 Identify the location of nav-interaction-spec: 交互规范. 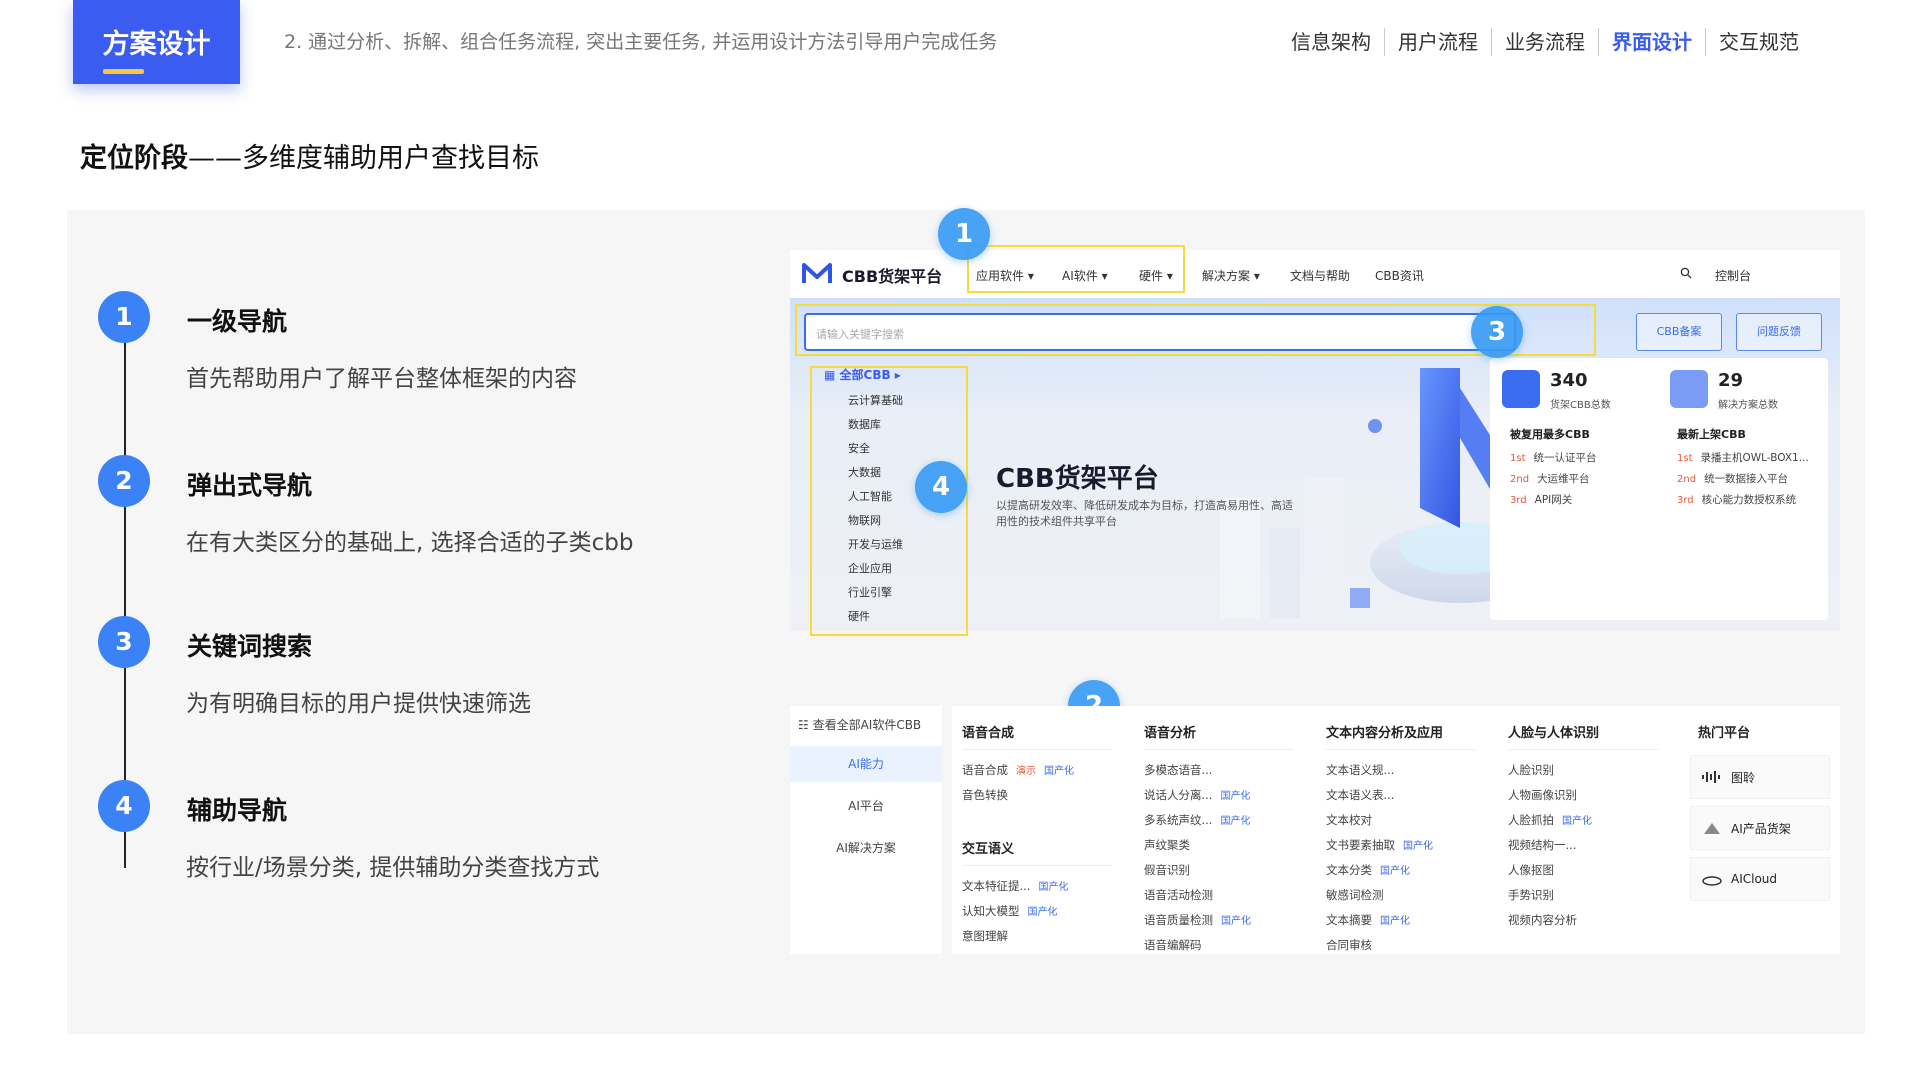
(1758, 42).